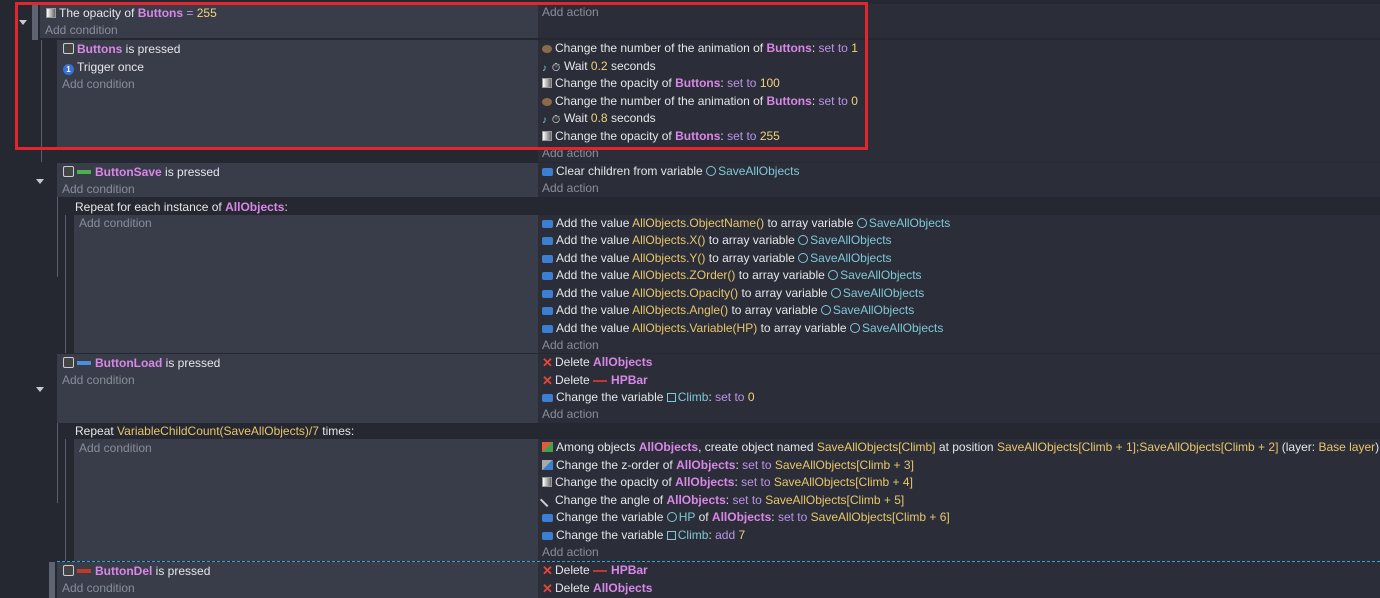  I want to click on opacity-icon, so click(547, 482).